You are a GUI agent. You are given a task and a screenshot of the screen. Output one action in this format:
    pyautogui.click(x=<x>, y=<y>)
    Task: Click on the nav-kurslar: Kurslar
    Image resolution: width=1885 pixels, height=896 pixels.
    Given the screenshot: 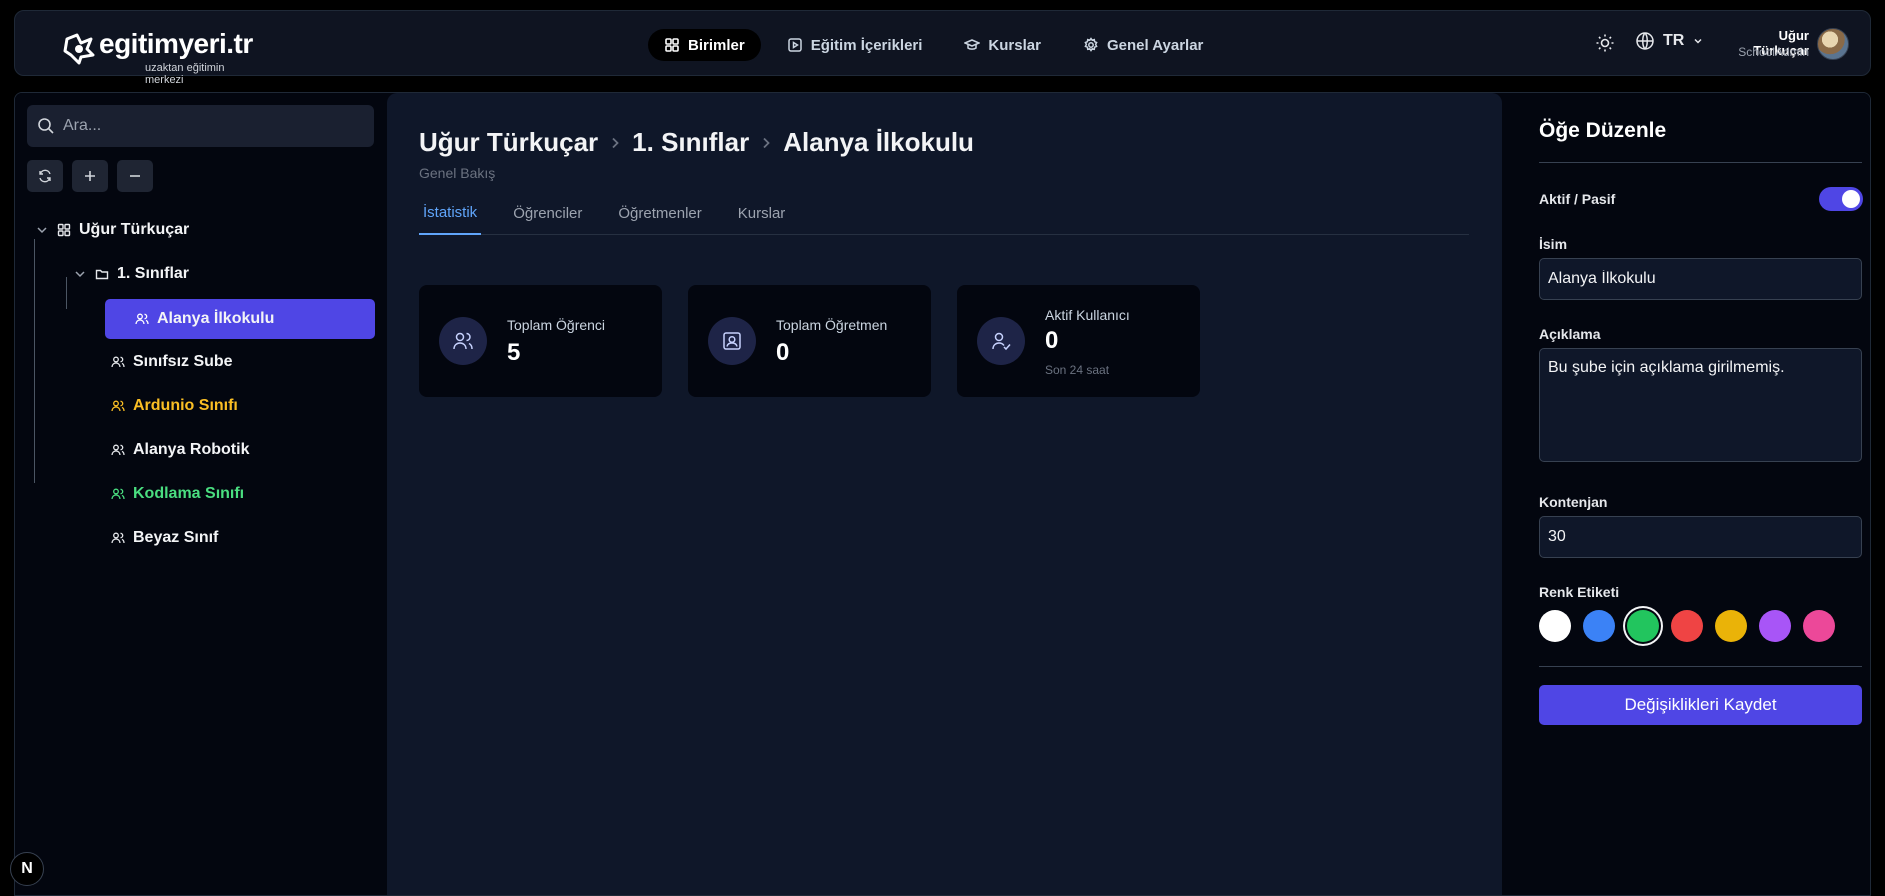 What is the action you would take?
    pyautogui.click(x=1002, y=45)
    